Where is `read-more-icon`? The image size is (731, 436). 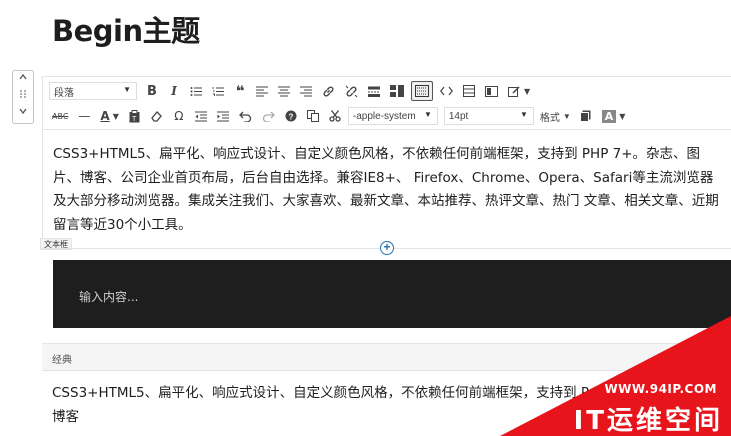
read-more-icon is located at coordinates (374, 91).